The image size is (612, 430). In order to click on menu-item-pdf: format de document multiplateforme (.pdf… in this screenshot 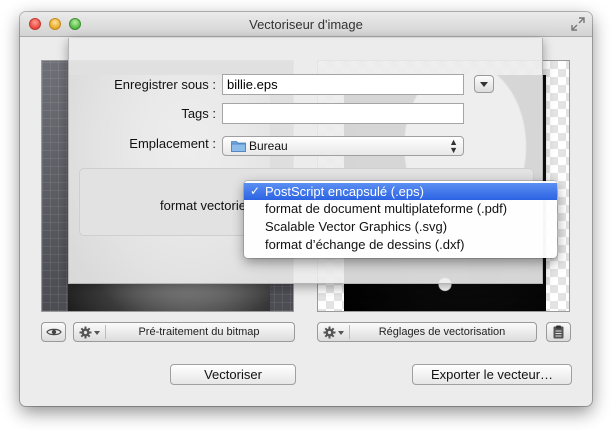, I will do `click(400, 208)`.